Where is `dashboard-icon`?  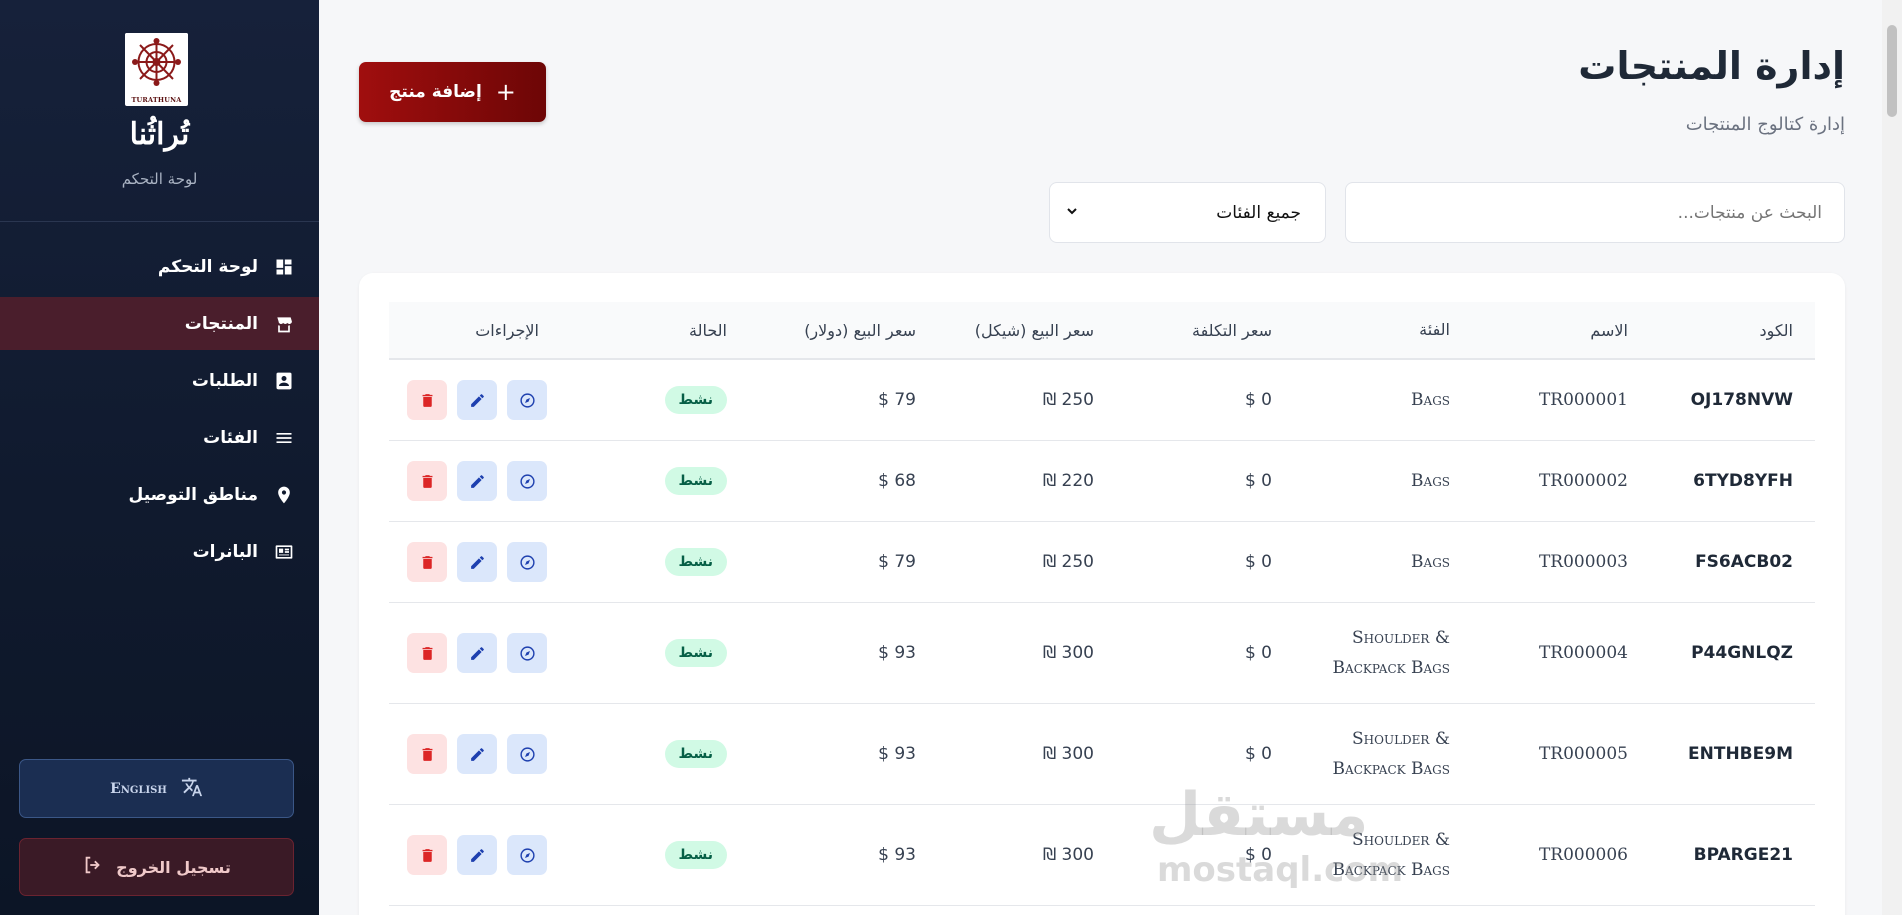 dashboard-icon is located at coordinates (284, 267).